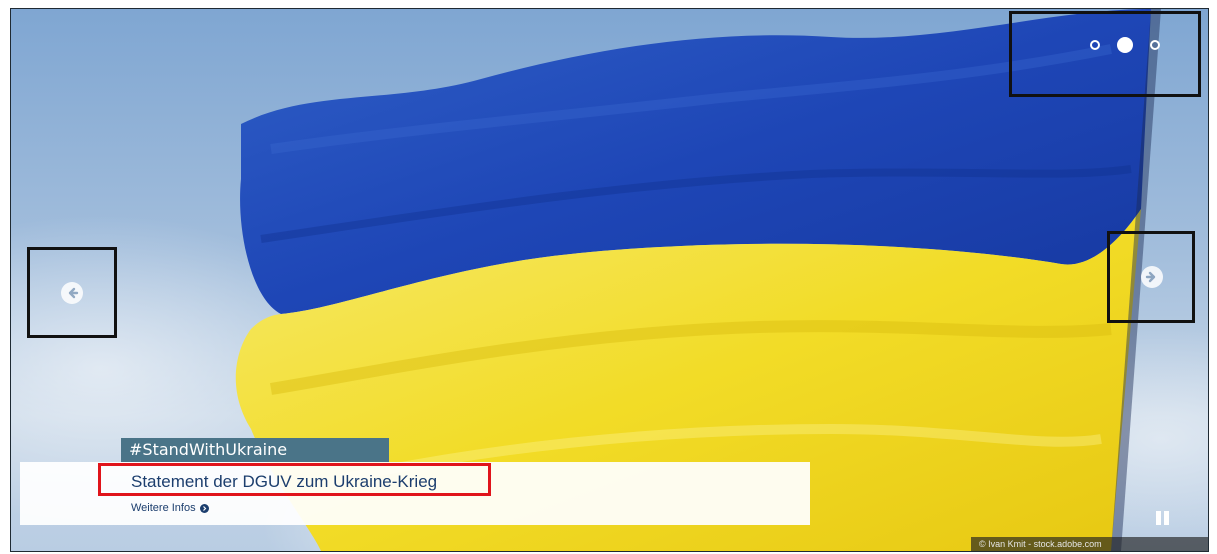 This screenshot has height=554, width=1217. I want to click on slide-tag: #StandWithUkraine, so click(255, 450).